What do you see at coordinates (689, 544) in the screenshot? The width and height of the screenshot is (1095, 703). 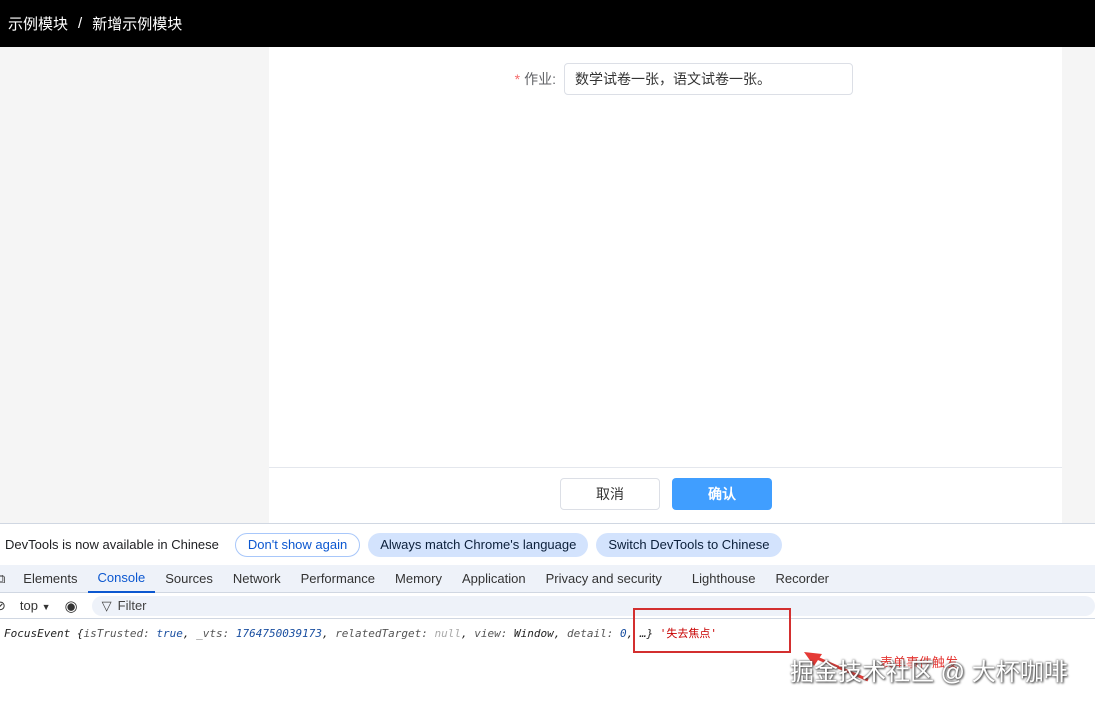 I see `switch-to-chinese-button: Switch DevTools to Chinese` at bounding box center [689, 544].